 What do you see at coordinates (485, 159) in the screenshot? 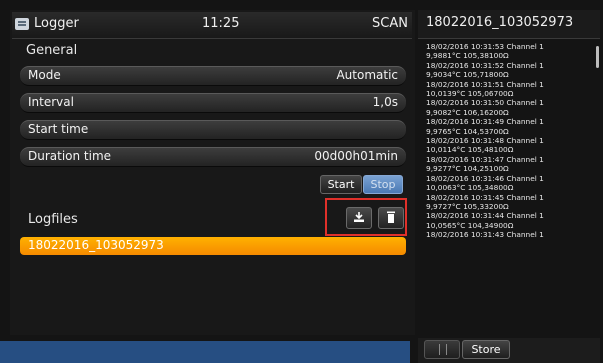
I see `log-line: 18/02/2016 10:31:47 Channel 1` at bounding box center [485, 159].